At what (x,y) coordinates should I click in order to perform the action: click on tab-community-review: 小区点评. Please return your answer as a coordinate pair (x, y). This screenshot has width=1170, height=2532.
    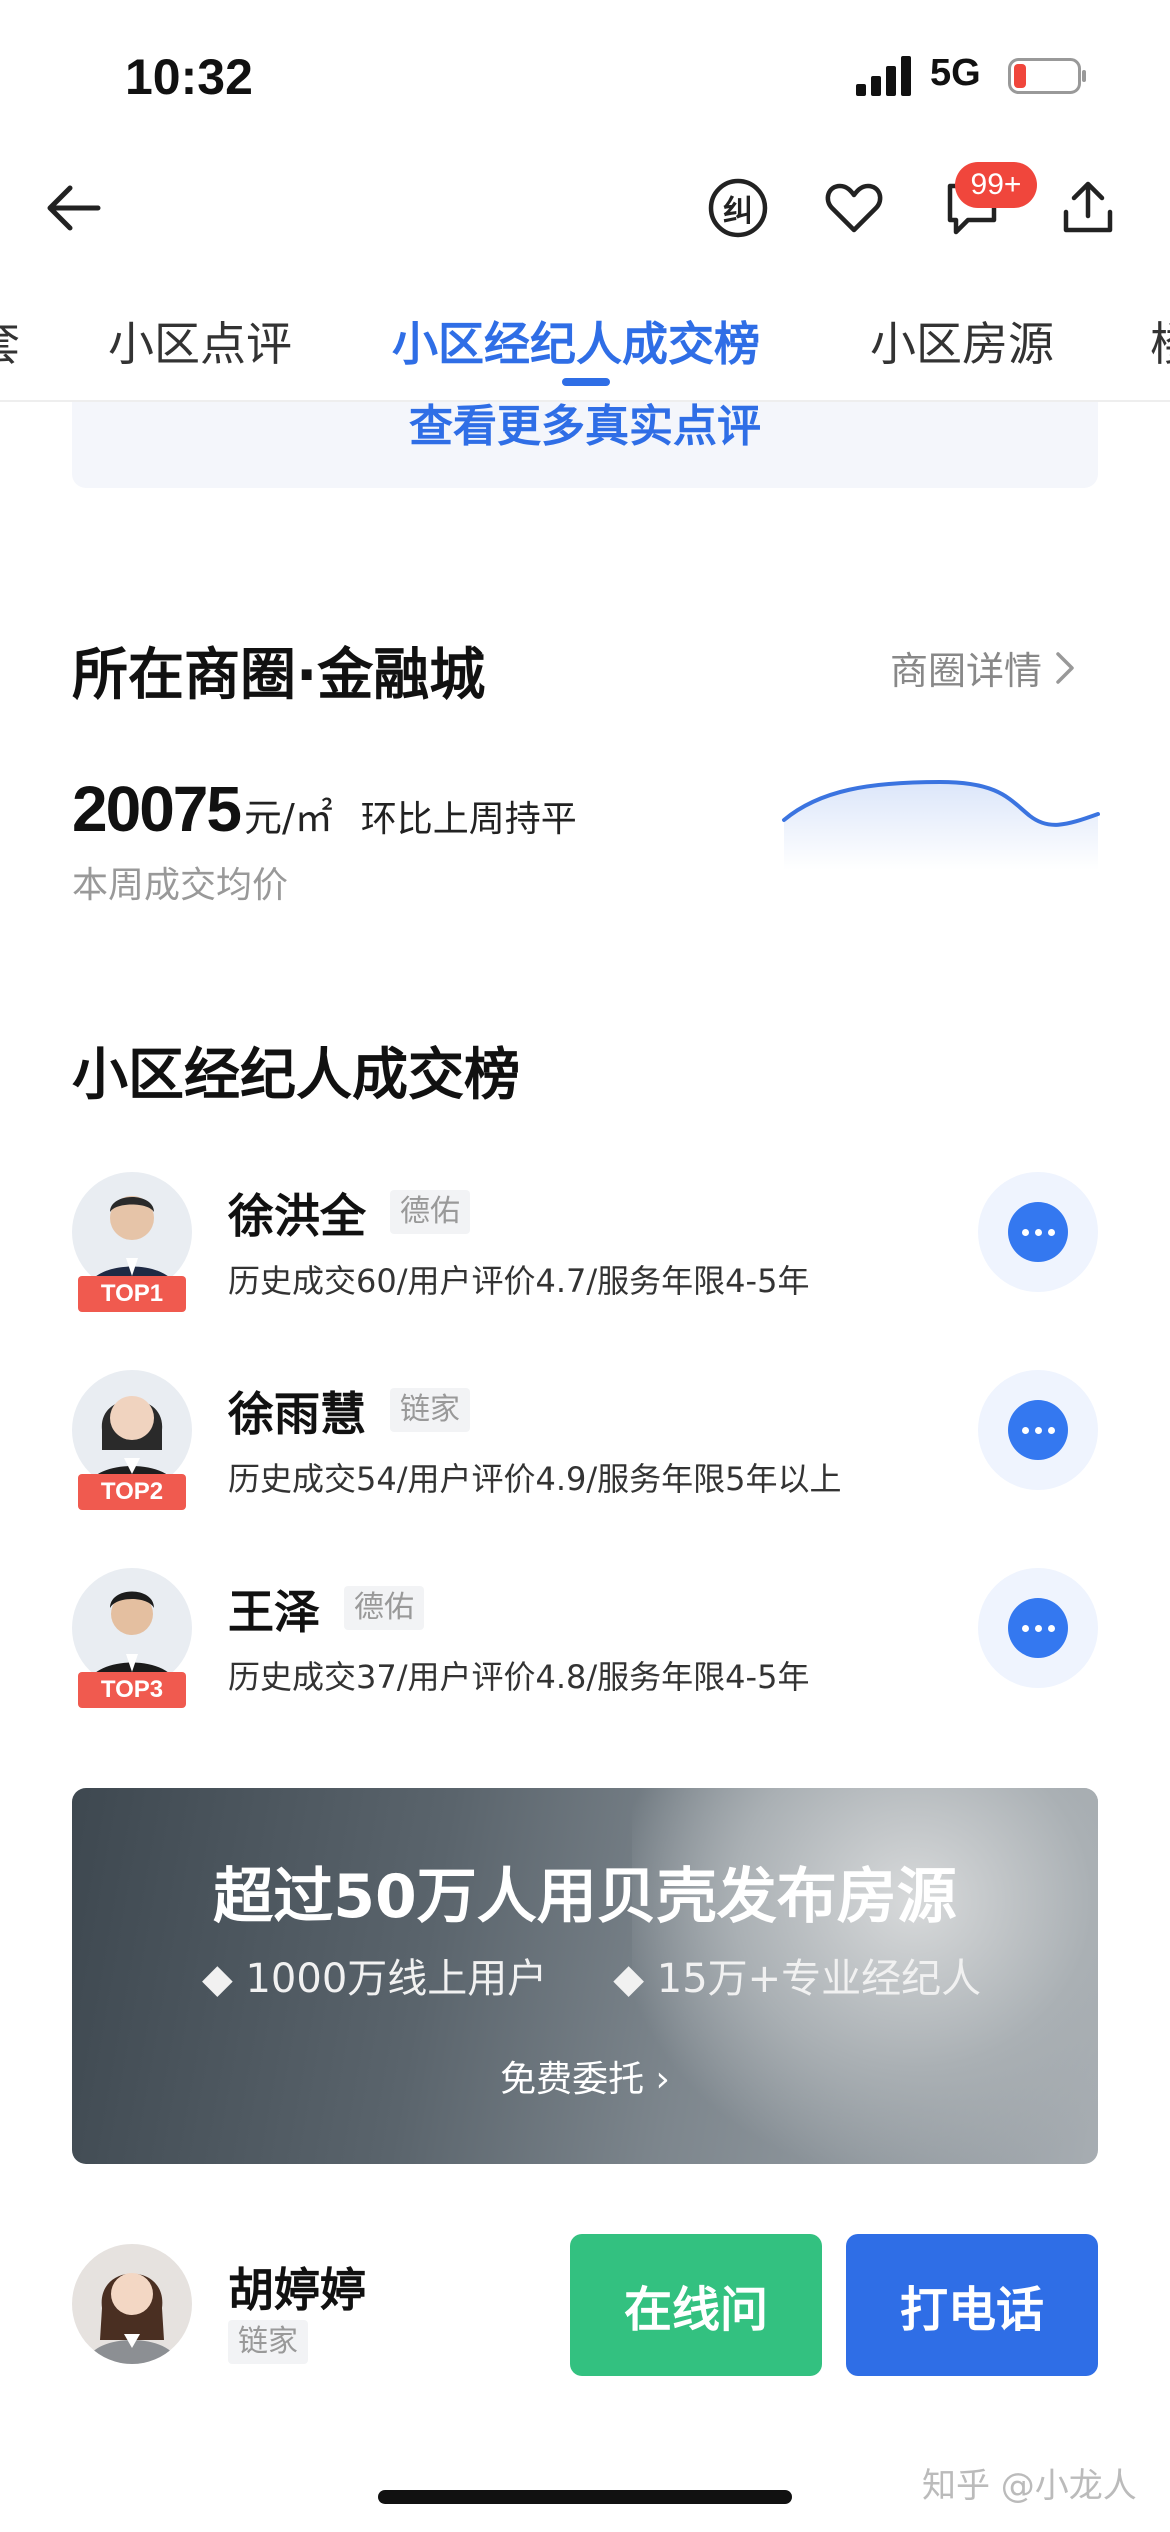
    Looking at the image, I should click on (200, 341).